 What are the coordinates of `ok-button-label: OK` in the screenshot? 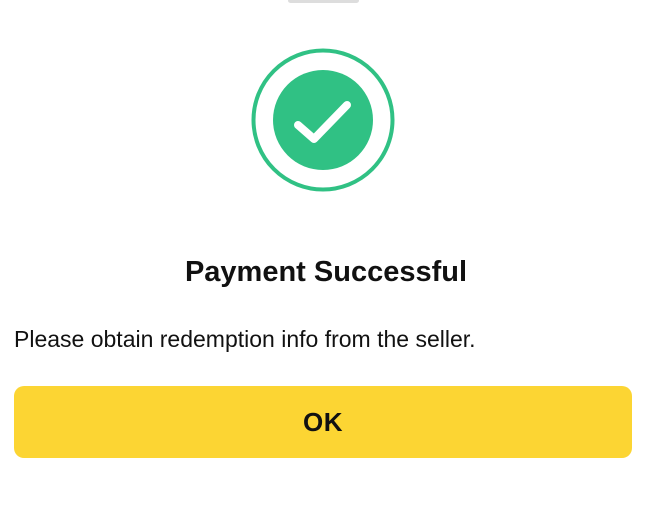 It's located at (323, 421).